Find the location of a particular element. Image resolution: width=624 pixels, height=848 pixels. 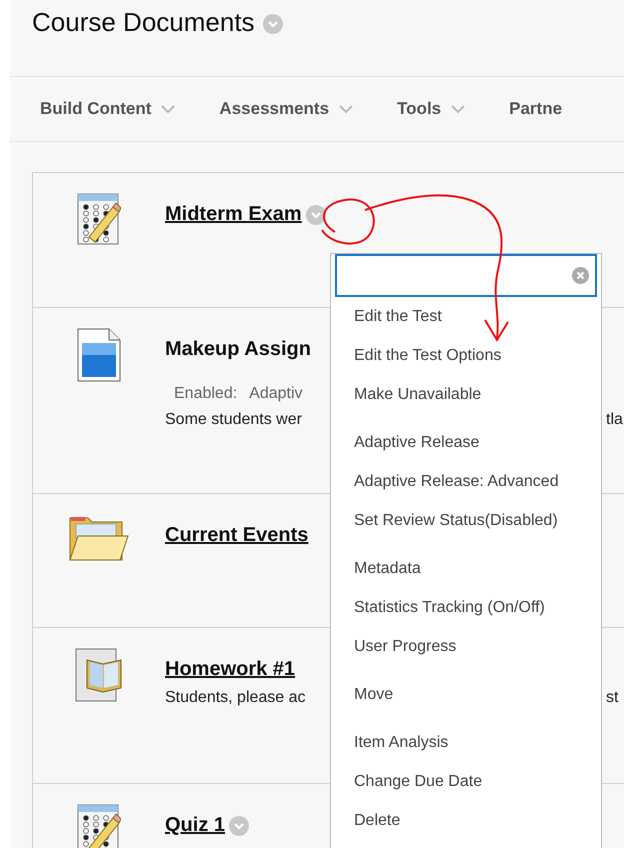

item-description: Some students wer is located at coordinates (233, 420).